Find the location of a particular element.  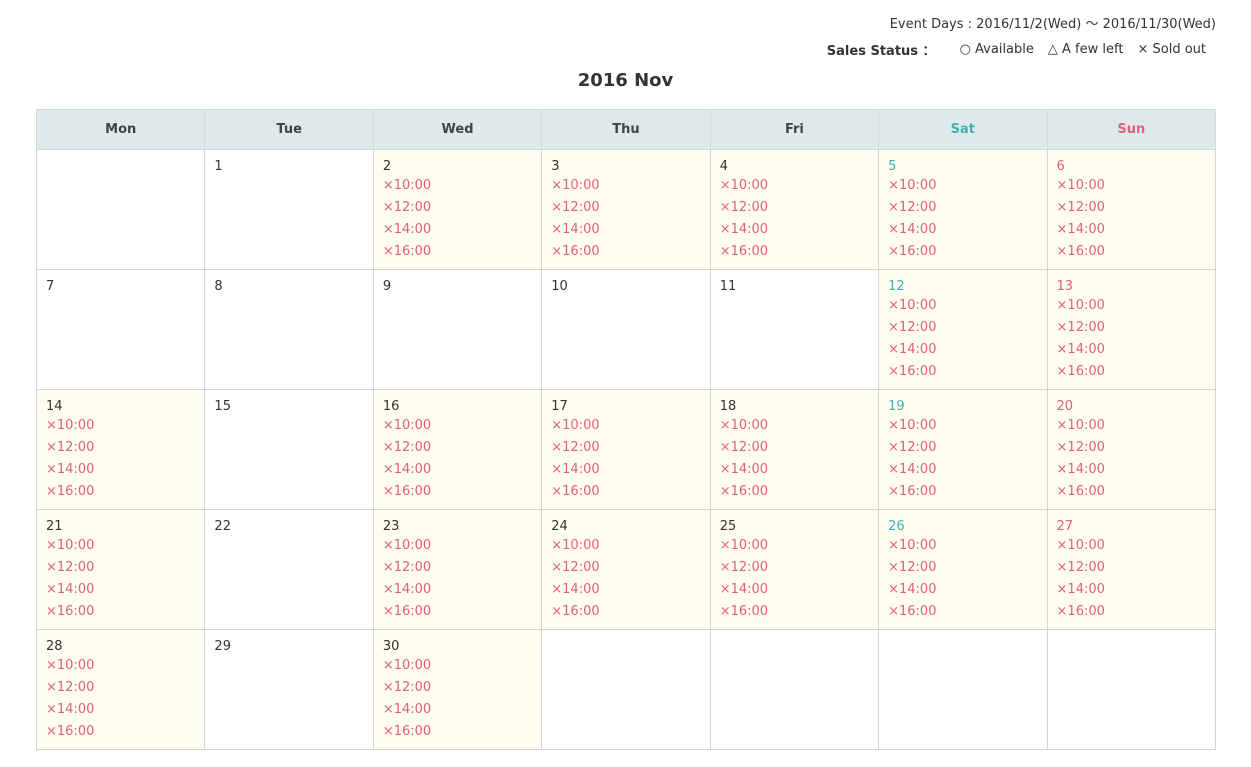

day-cell-27: 27 ×10:00 ×12:00 ×14:00 ×16:00 is located at coordinates (1131, 569).